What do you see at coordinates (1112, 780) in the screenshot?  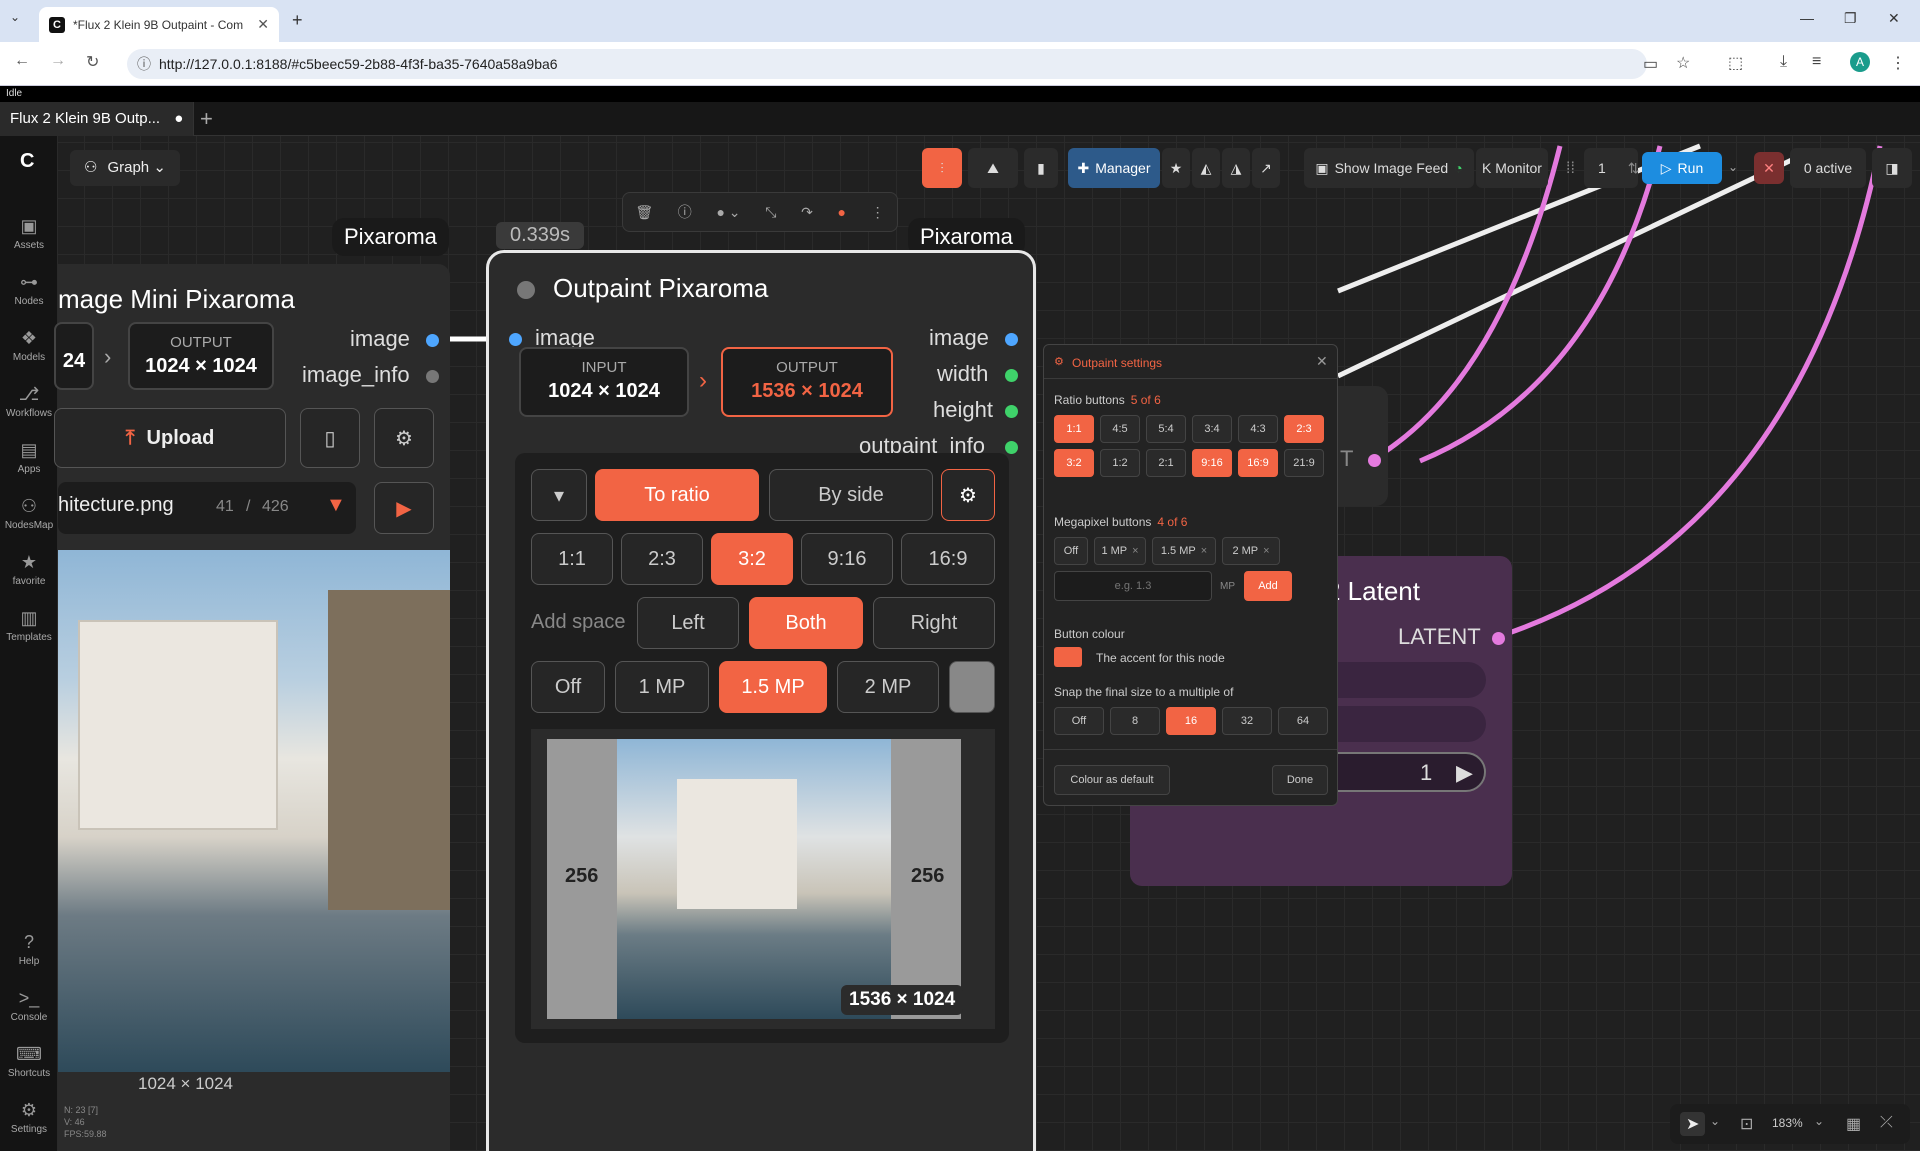 I see `colour-as-default-button: Colour as default` at bounding box center [1112, 780].